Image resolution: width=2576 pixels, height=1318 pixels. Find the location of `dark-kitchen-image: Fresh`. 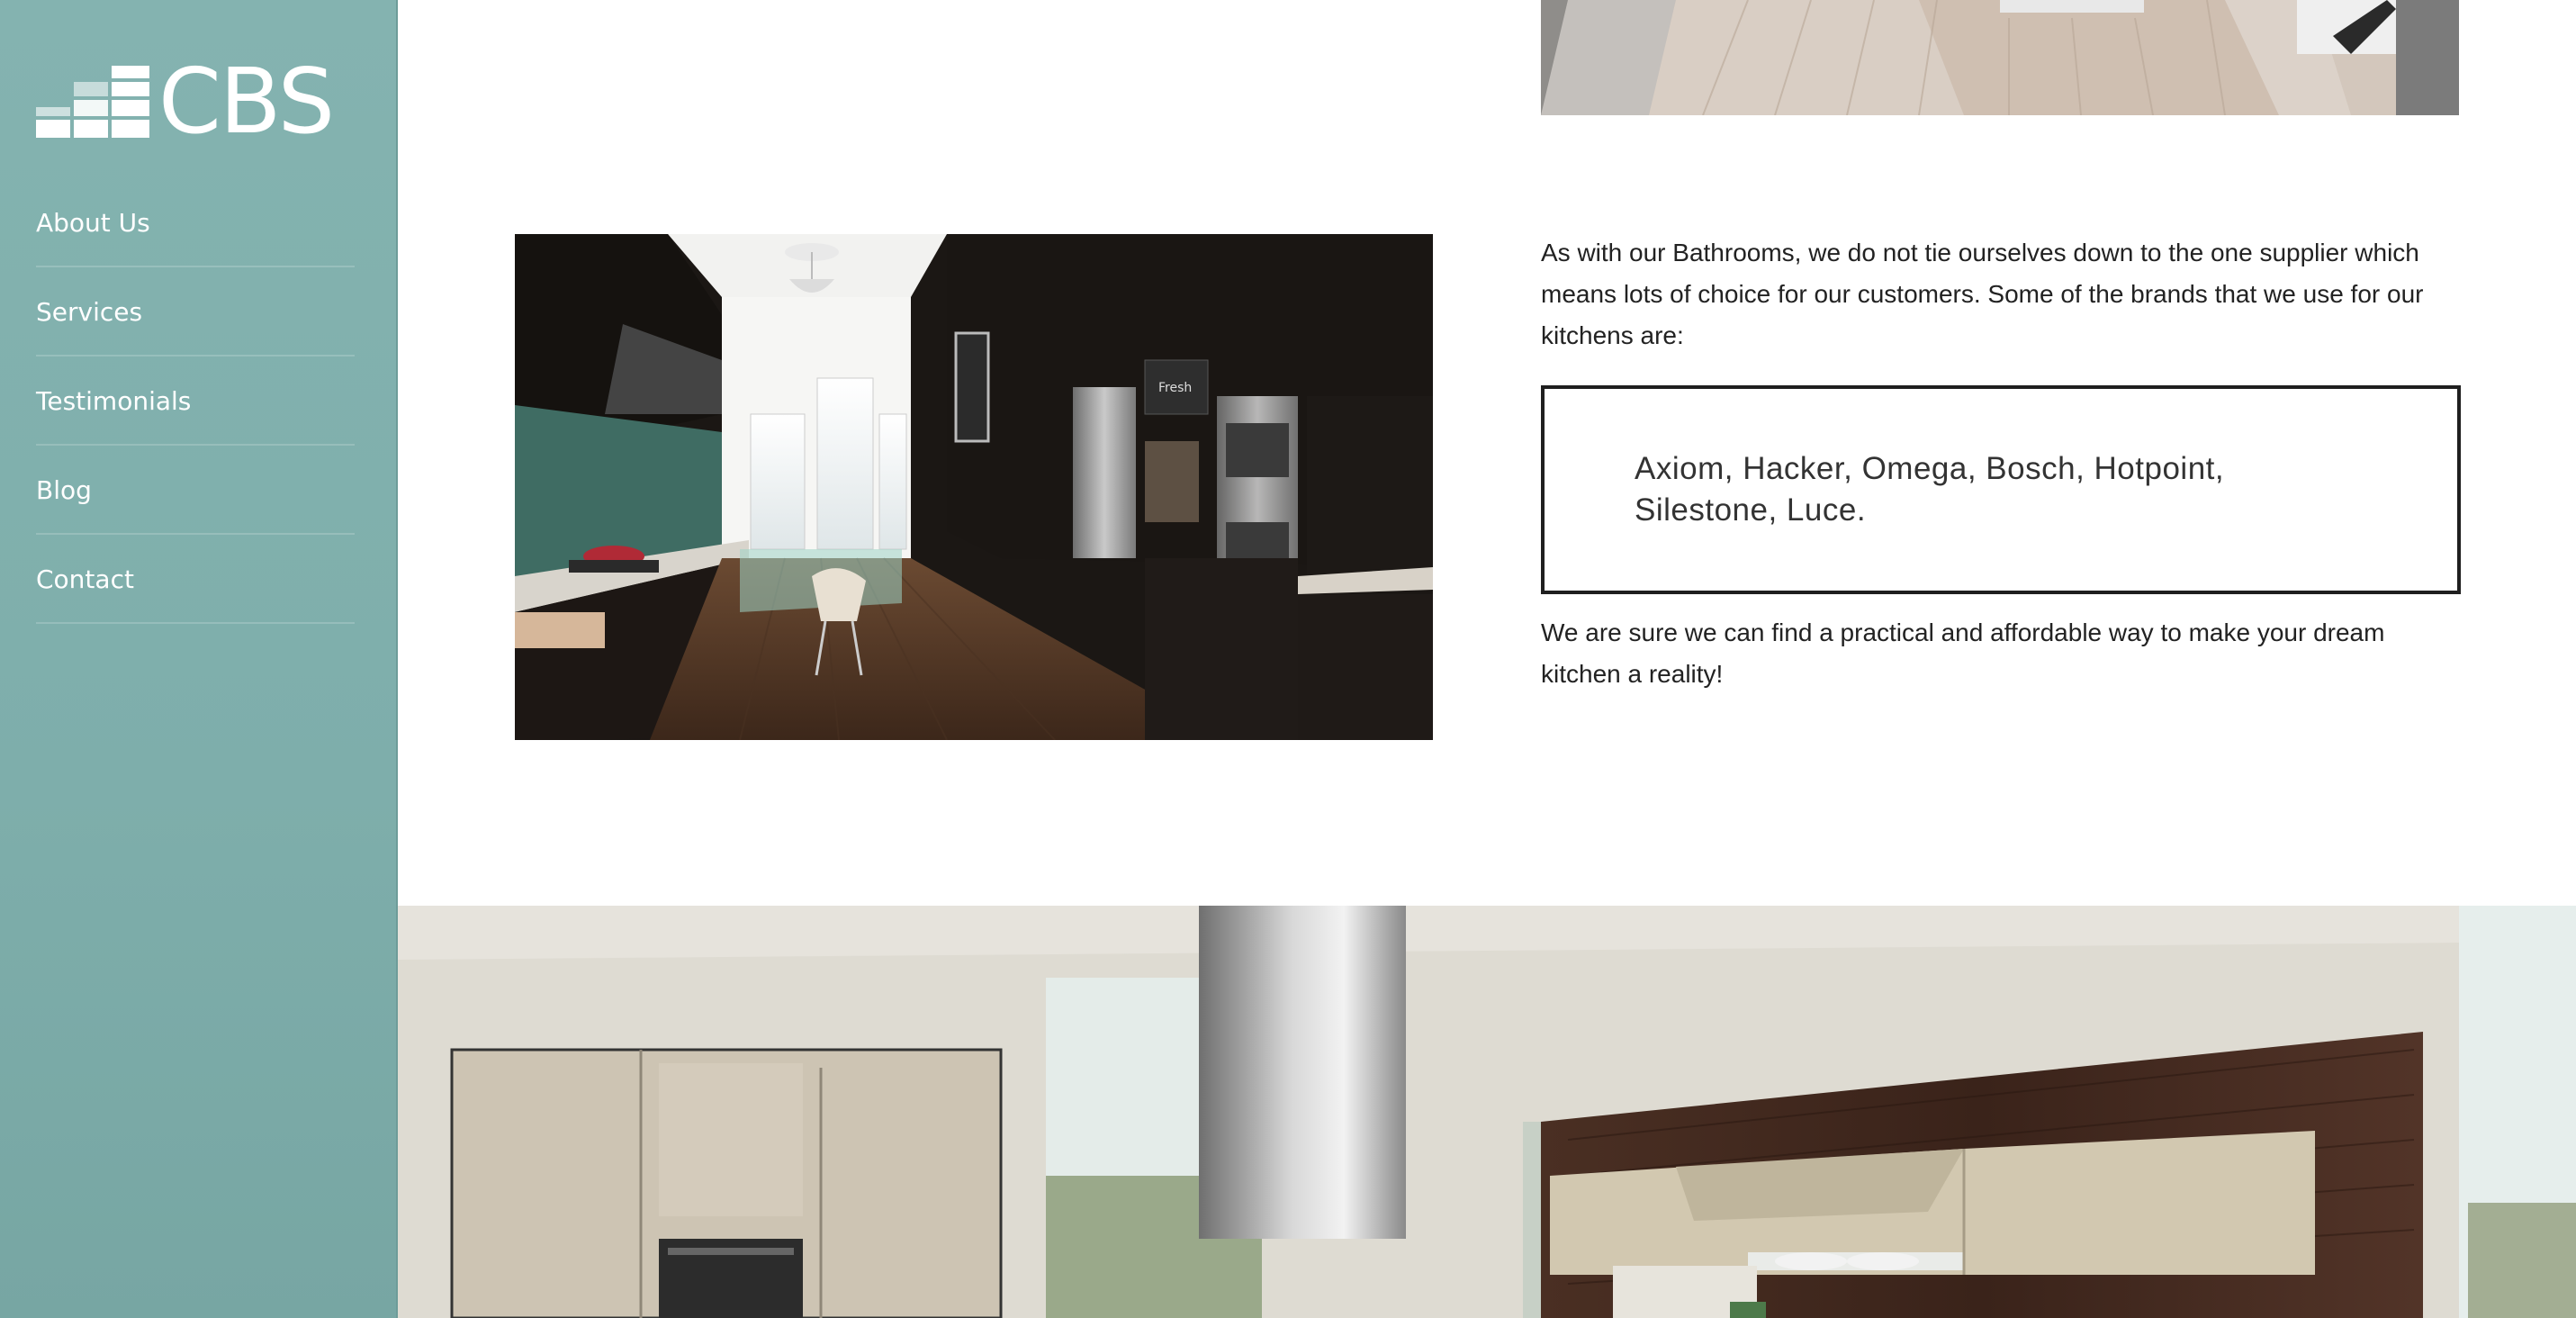

dark-kitchen-image: Fresh is located at coordinates (974, 487).